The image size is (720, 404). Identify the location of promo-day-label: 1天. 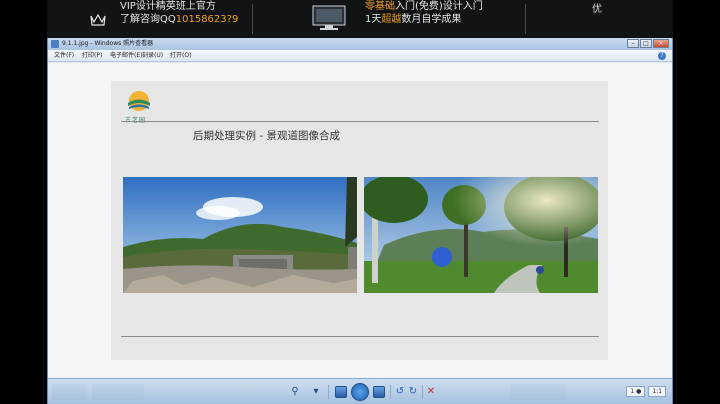
(373, 19).